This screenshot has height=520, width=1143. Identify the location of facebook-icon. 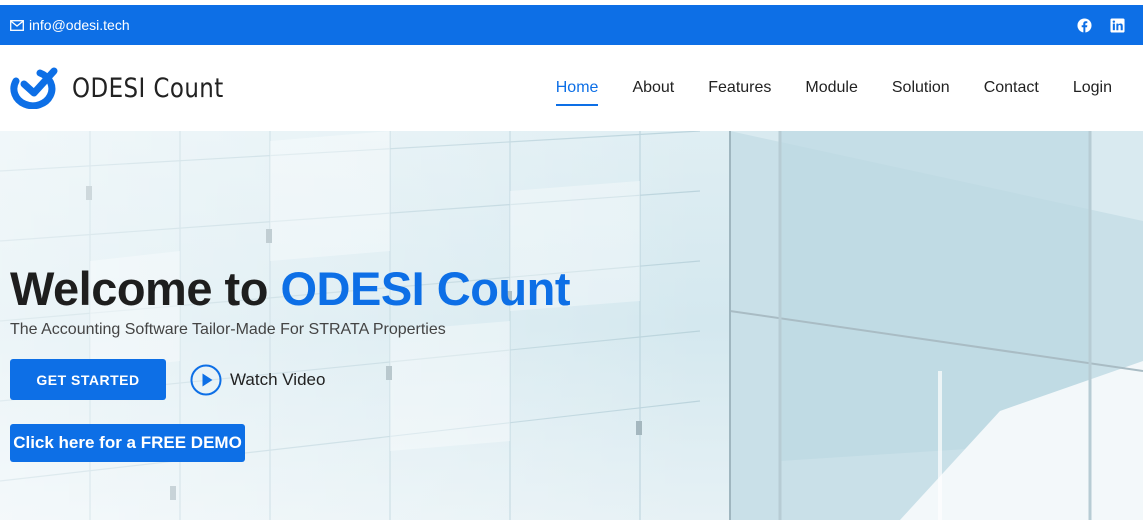
(1084, 25).